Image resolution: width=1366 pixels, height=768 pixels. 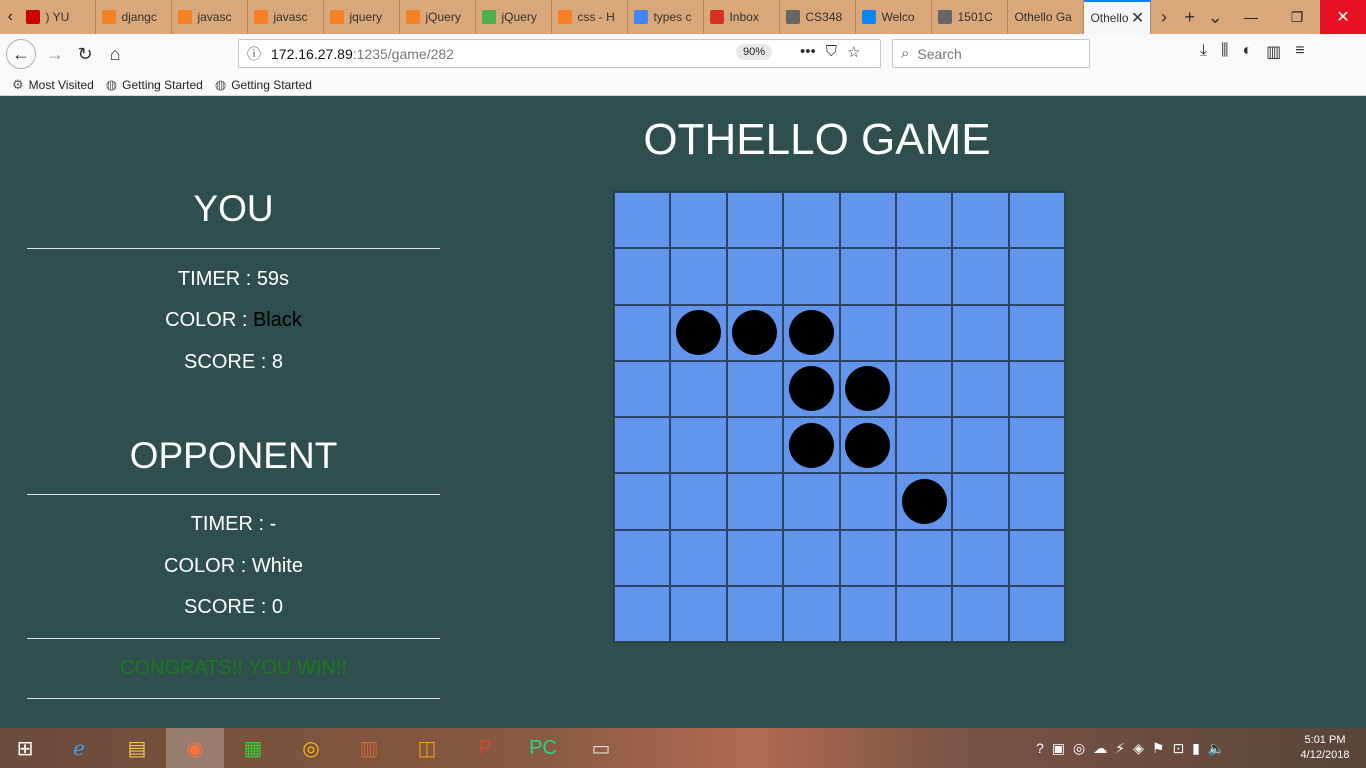 I want to click on url-bar: ⓘ 172.16.27.89:1235/game/282, so click(x=559, y=53).